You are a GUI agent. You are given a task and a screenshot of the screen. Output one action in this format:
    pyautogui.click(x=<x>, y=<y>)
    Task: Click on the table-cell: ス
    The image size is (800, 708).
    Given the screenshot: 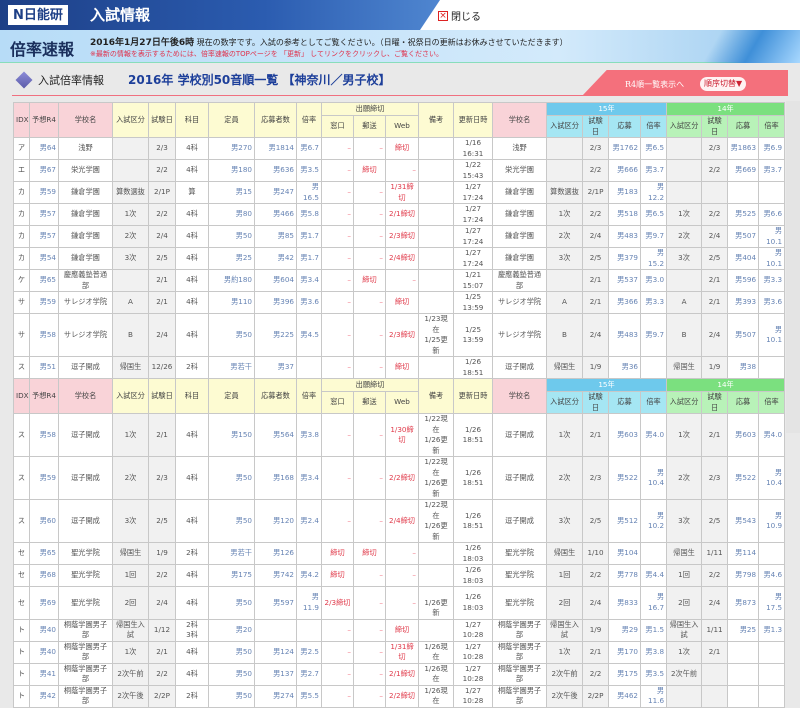 What is the action you would take?
    pyautogui.click(x=21, y=521)
    